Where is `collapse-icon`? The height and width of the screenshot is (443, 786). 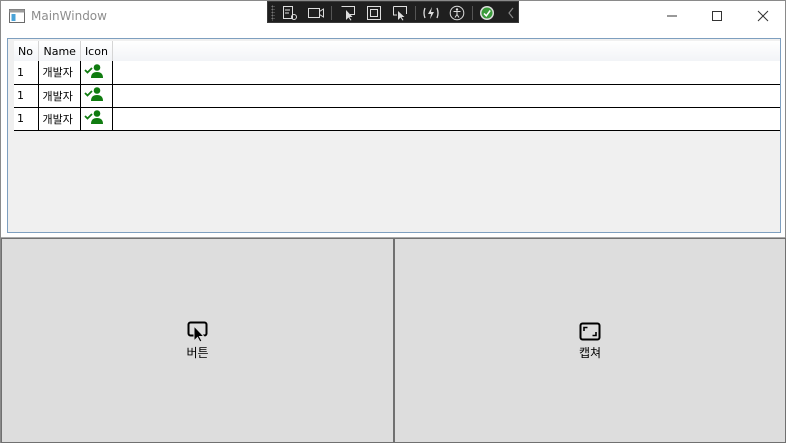 collapse-icon is located at coordinates (511, 13).